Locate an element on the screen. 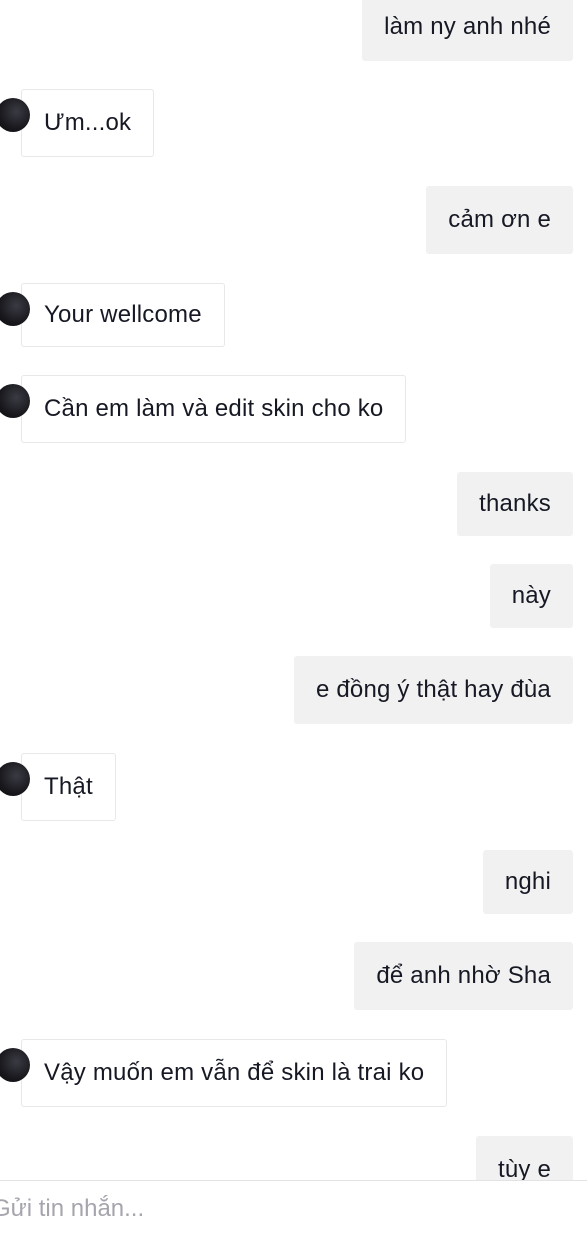 This screenshot has width=587, height=1240. message-text: cảm ơn e is located at coordinates (499, 219).